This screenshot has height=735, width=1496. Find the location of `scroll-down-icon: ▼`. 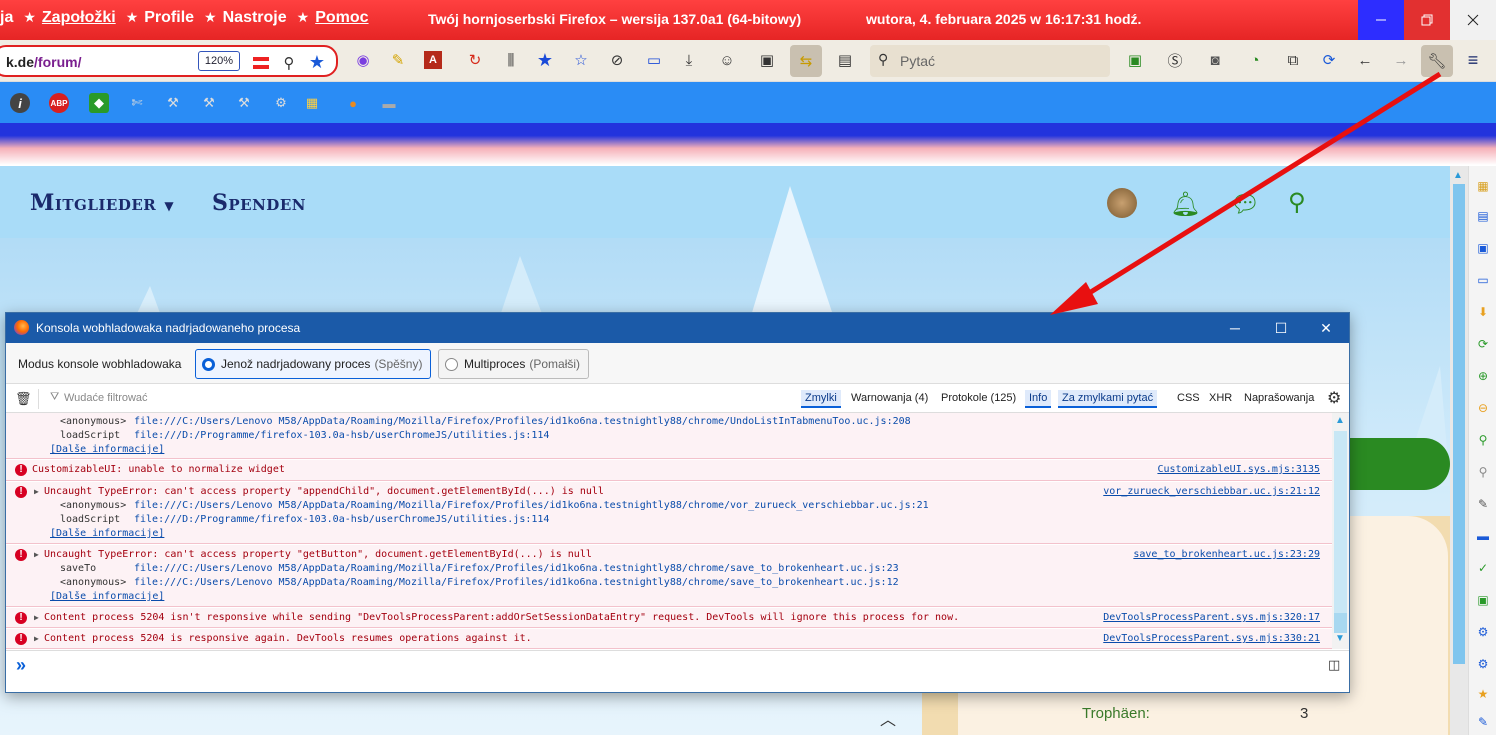

scroll-down-icon: ▼ is located at coordinates (1340, 638).